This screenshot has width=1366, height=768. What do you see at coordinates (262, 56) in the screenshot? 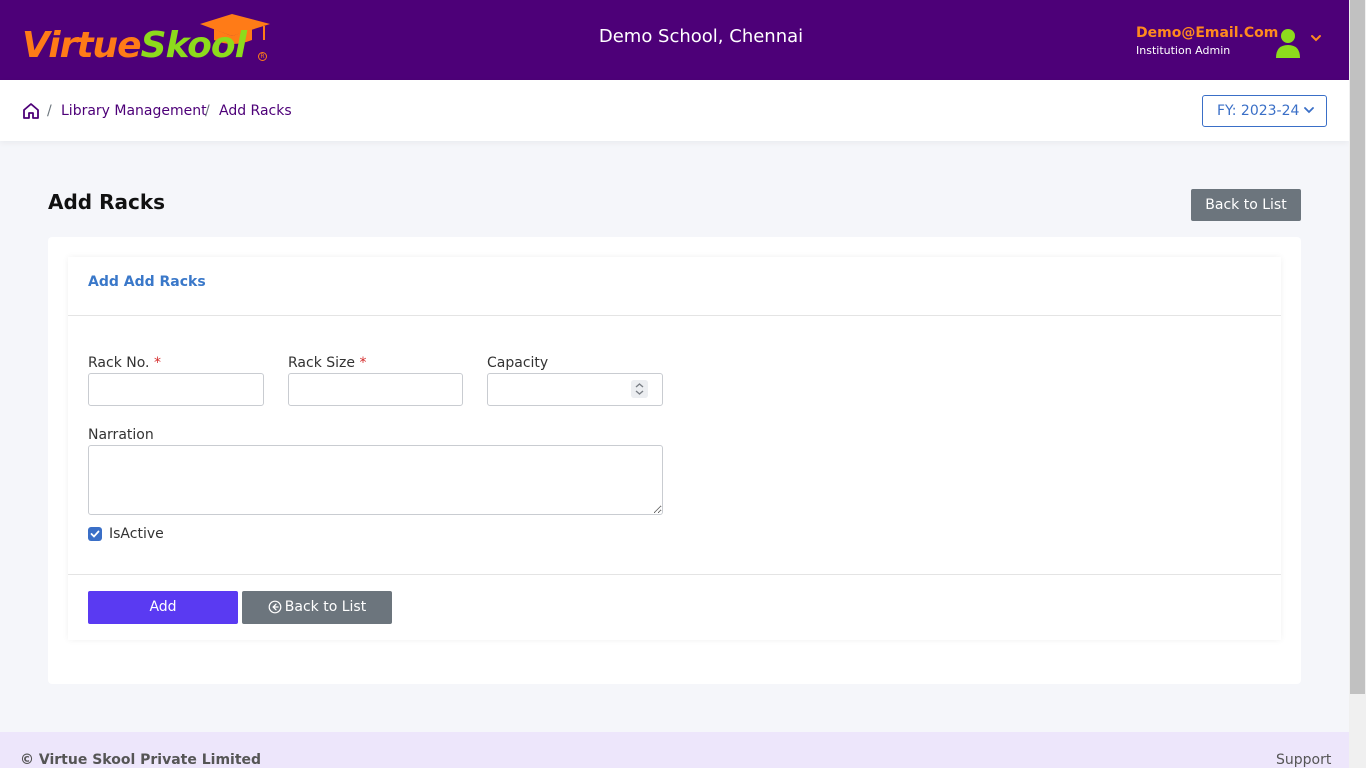
I see `registered-mark: R` at bounding box center [262, 56].